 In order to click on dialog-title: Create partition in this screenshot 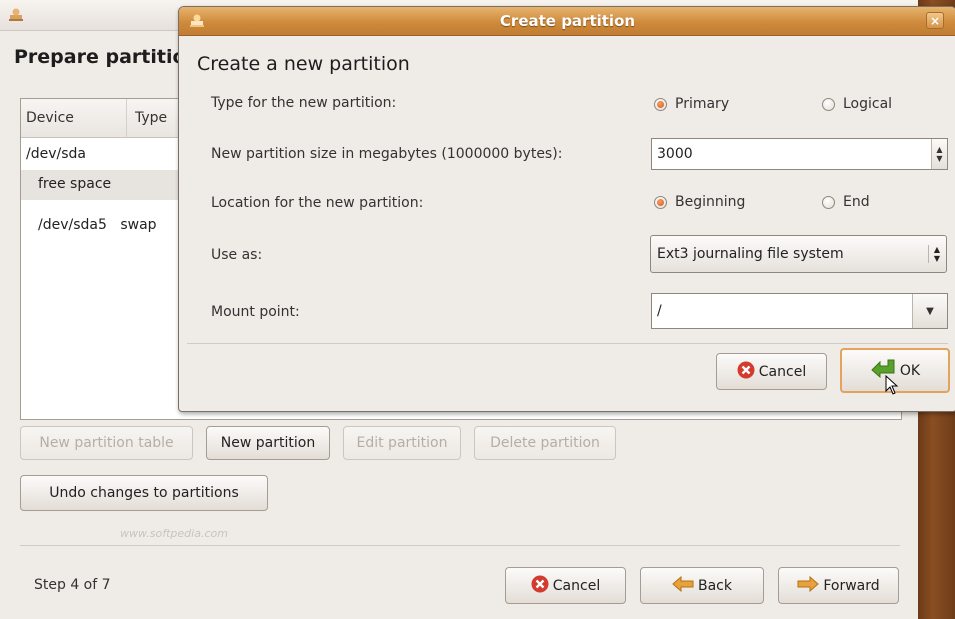, I will do `click(567, 21)`.